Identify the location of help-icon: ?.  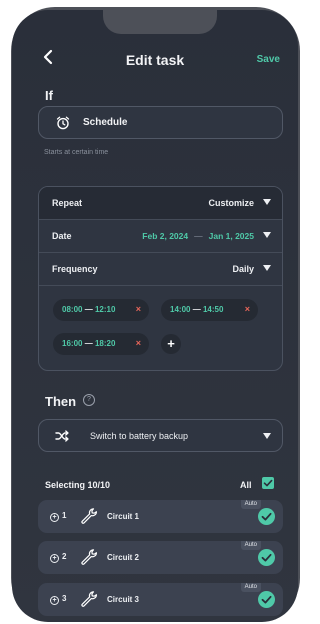
(89, 400).